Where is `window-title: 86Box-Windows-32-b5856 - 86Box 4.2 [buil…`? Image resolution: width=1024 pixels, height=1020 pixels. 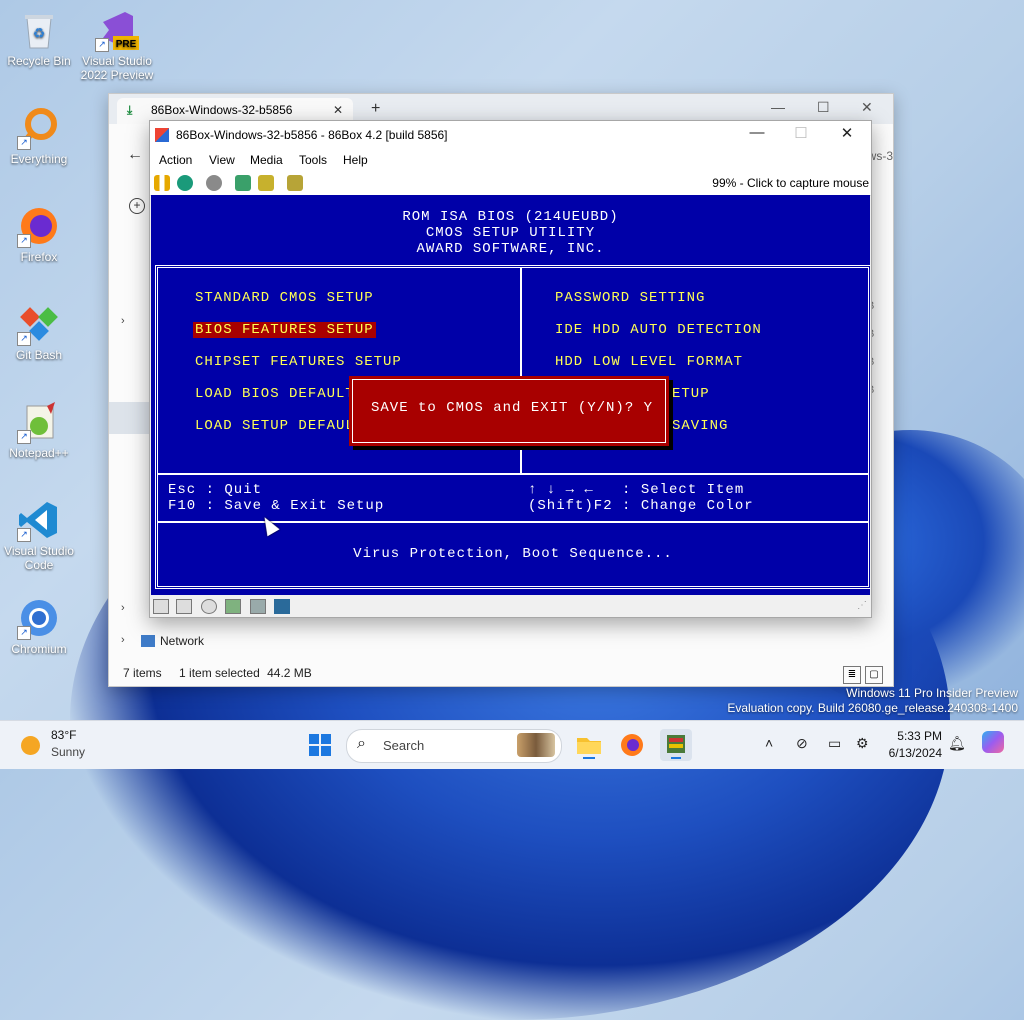
window-title: 86Box-Windows-32-b5856 - 86Box 4.2 [buil… is located at coordinates (312, 135).